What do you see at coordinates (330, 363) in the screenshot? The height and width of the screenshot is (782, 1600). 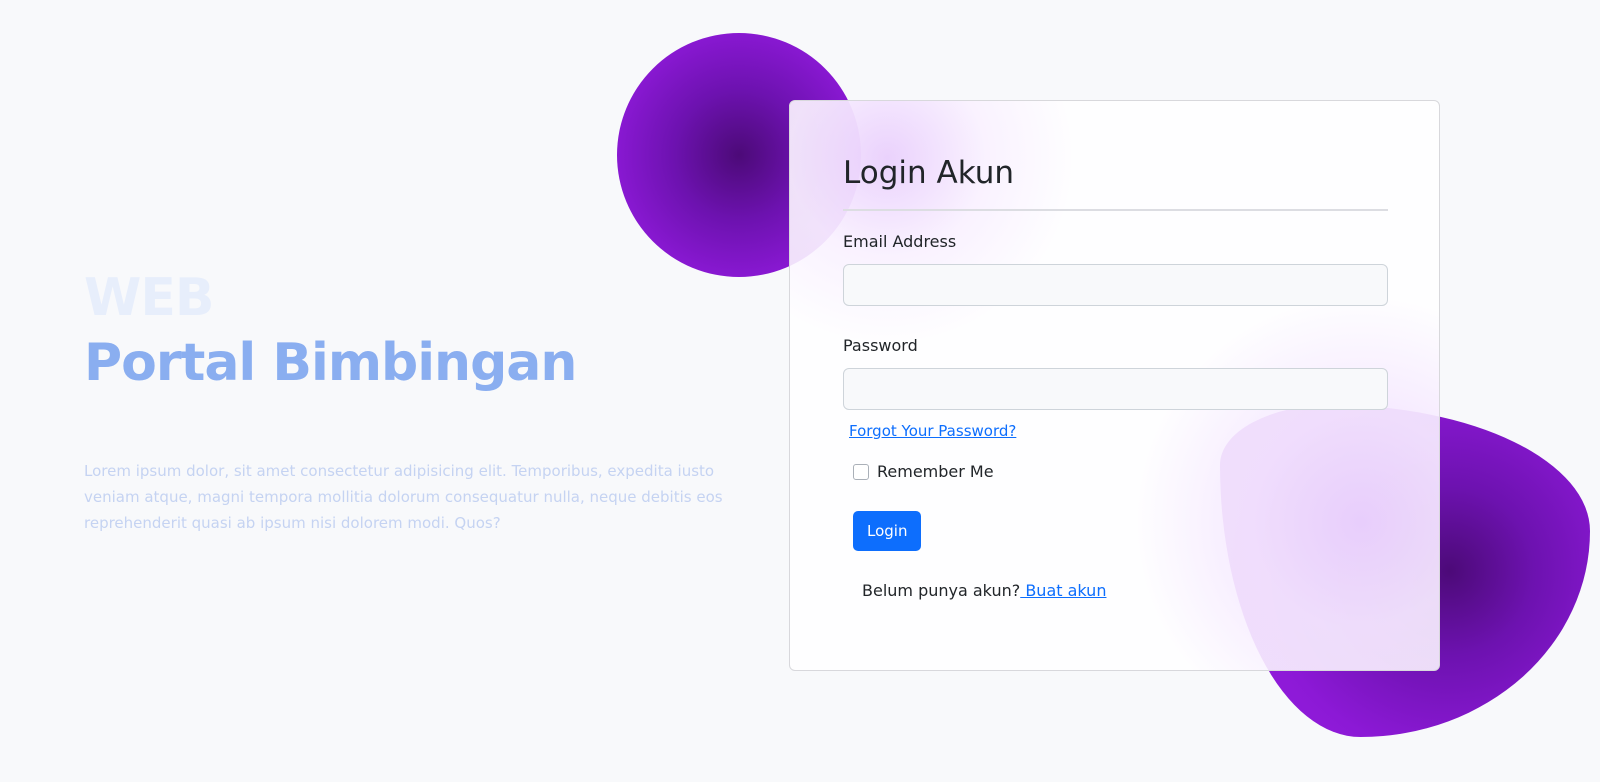 I see `hero-title: Portal Bimbingan` at bounding box center [330, 363].